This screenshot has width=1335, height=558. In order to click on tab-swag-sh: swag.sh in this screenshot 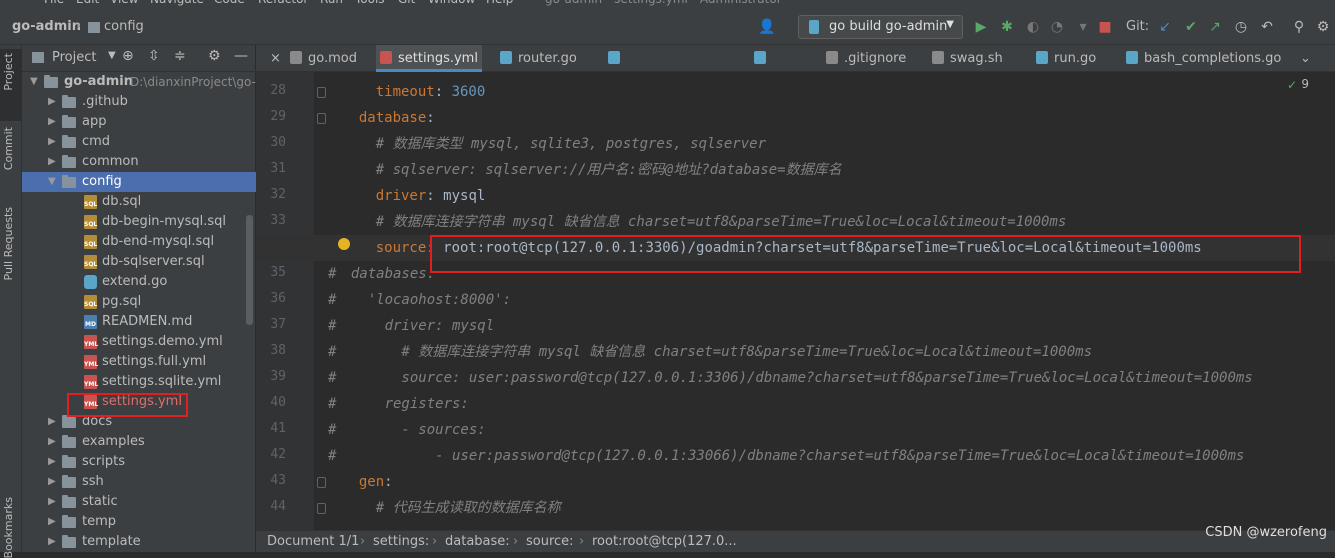, I will do `click(974, 58)`.